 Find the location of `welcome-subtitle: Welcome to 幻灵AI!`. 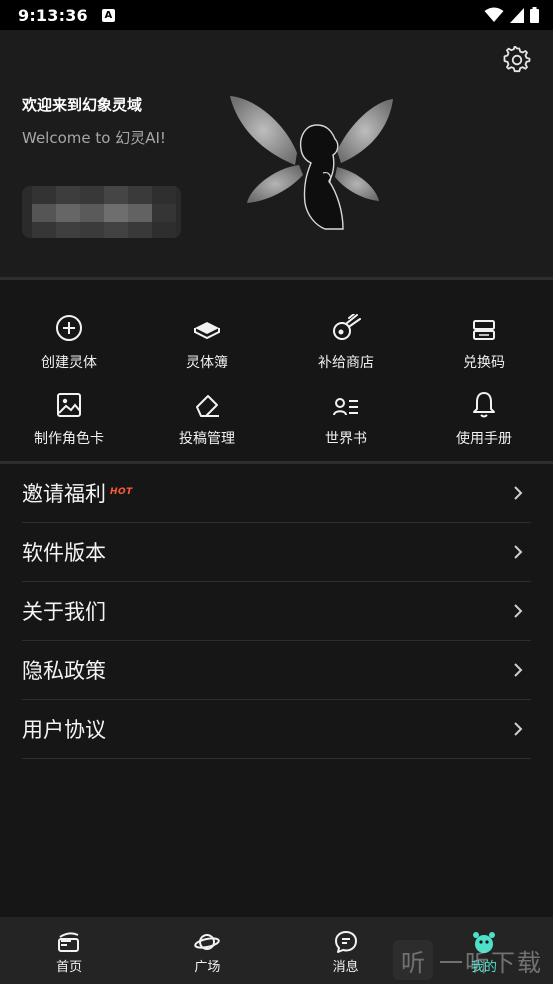

welcome-subtitle: Welcome to 幻灵AI! is located at coordinates (94, 138).